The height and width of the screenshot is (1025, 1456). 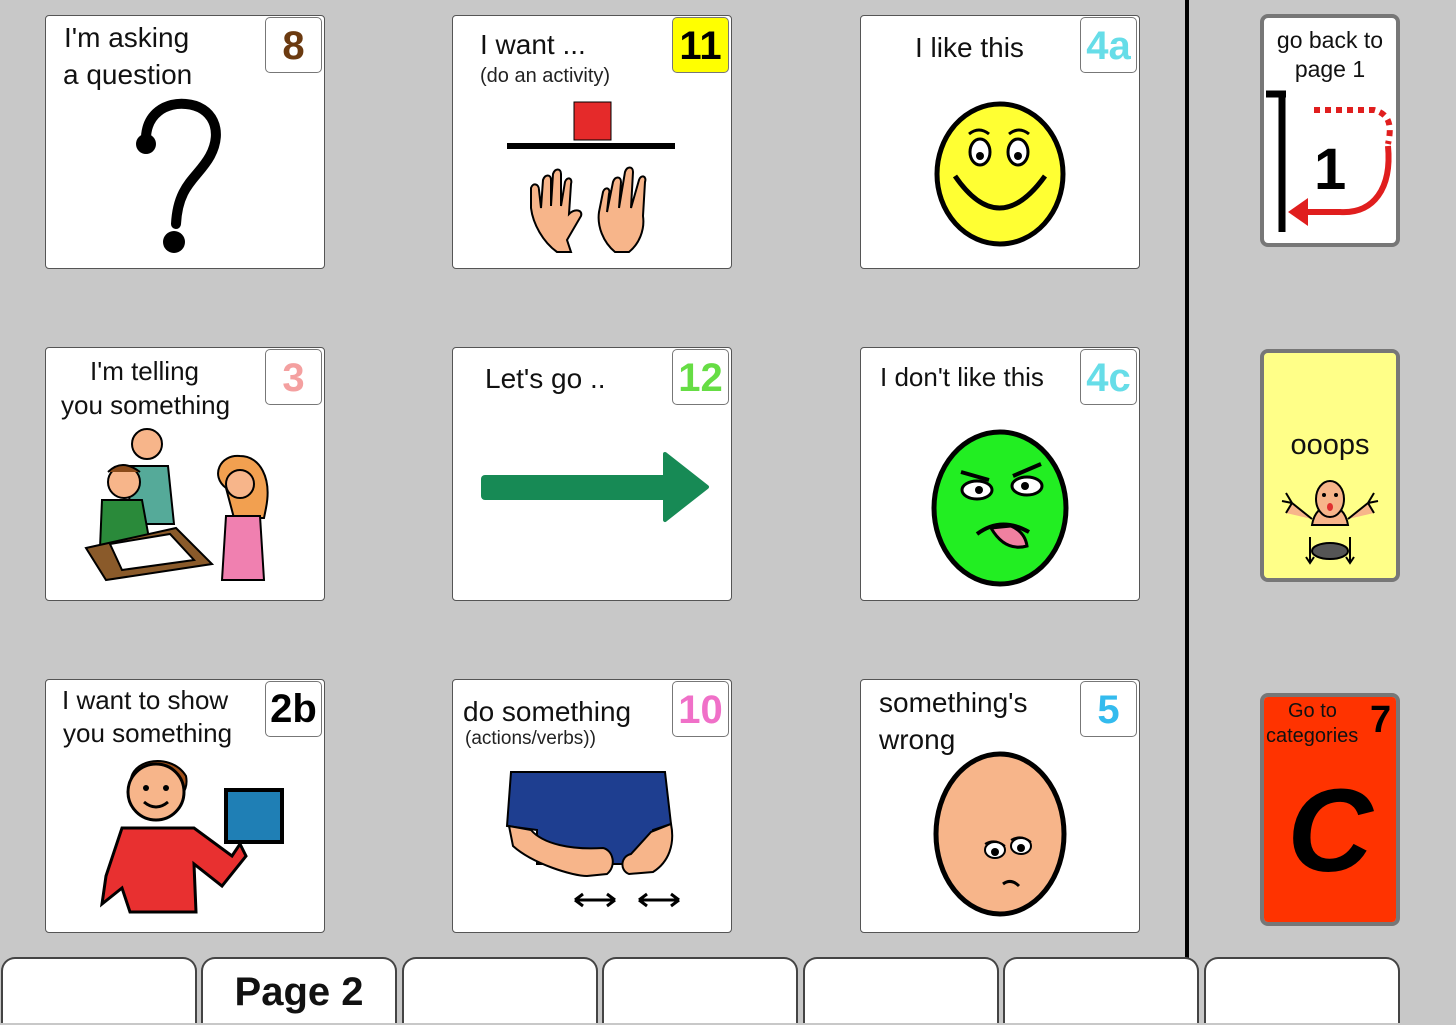 I want to click on cell-asking-question: I'm asking a question 8, so click(x=185, y=142).